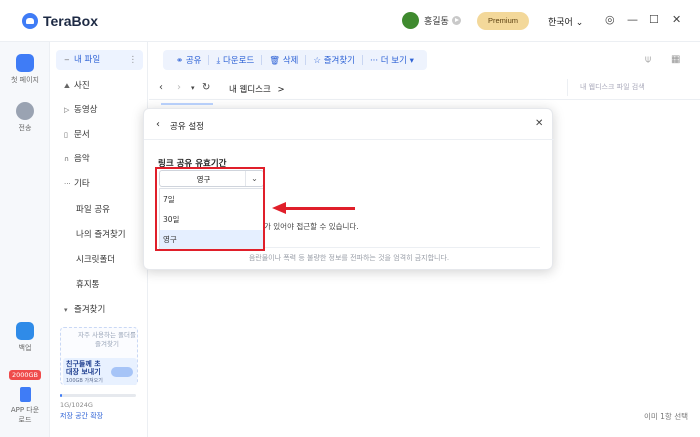 This screenshot has width=700, height=437. I want to click on close-window-button: ✕, so click(676, 19).